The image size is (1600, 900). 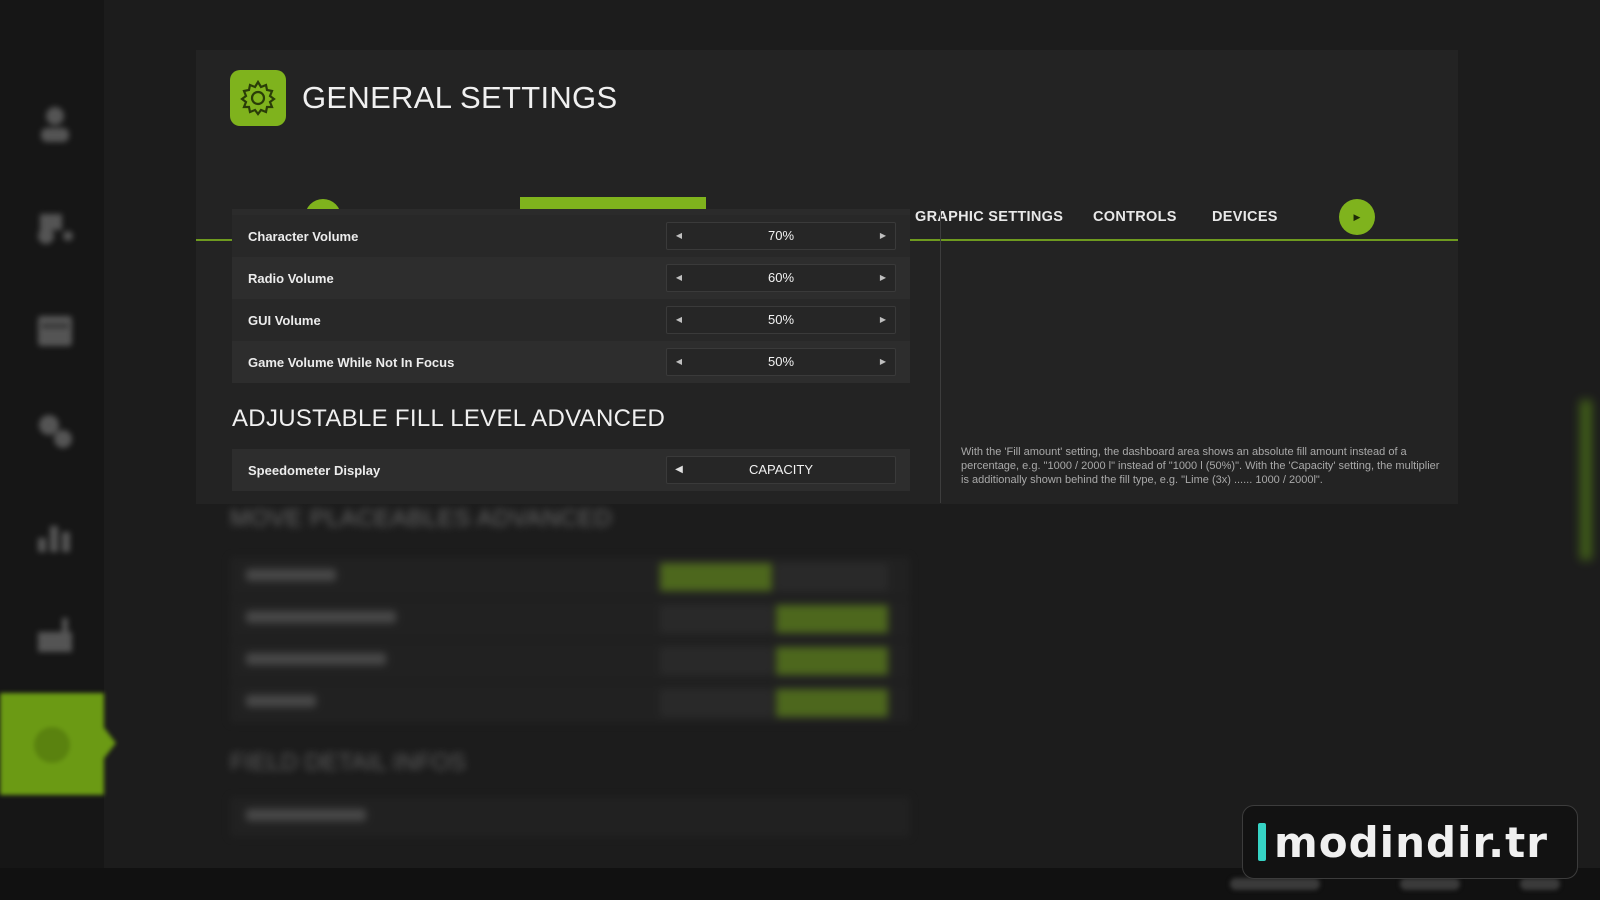 I want to click on calendar-icon, so click(x=55, y=329).